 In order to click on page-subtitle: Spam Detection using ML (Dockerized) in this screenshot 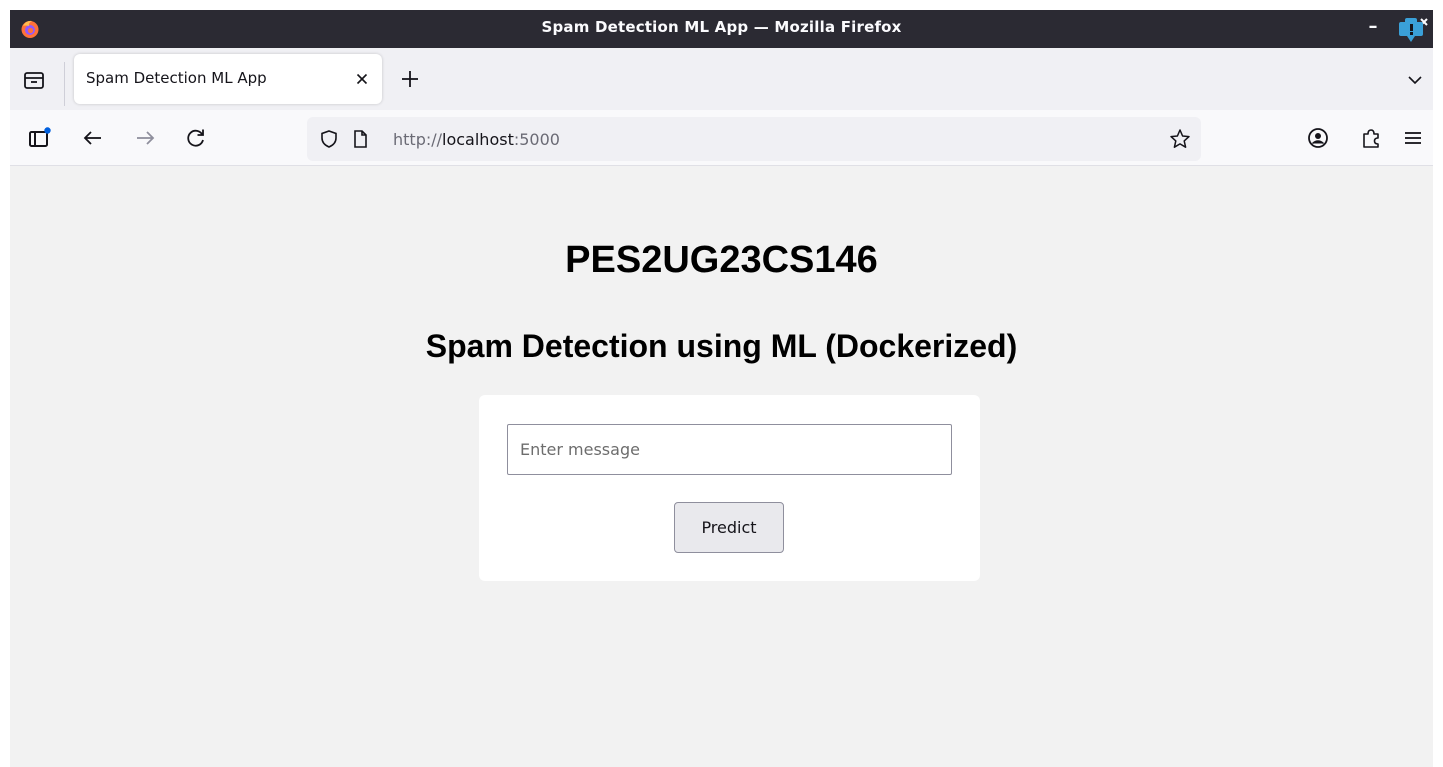, I will do `click(721, 346)`.